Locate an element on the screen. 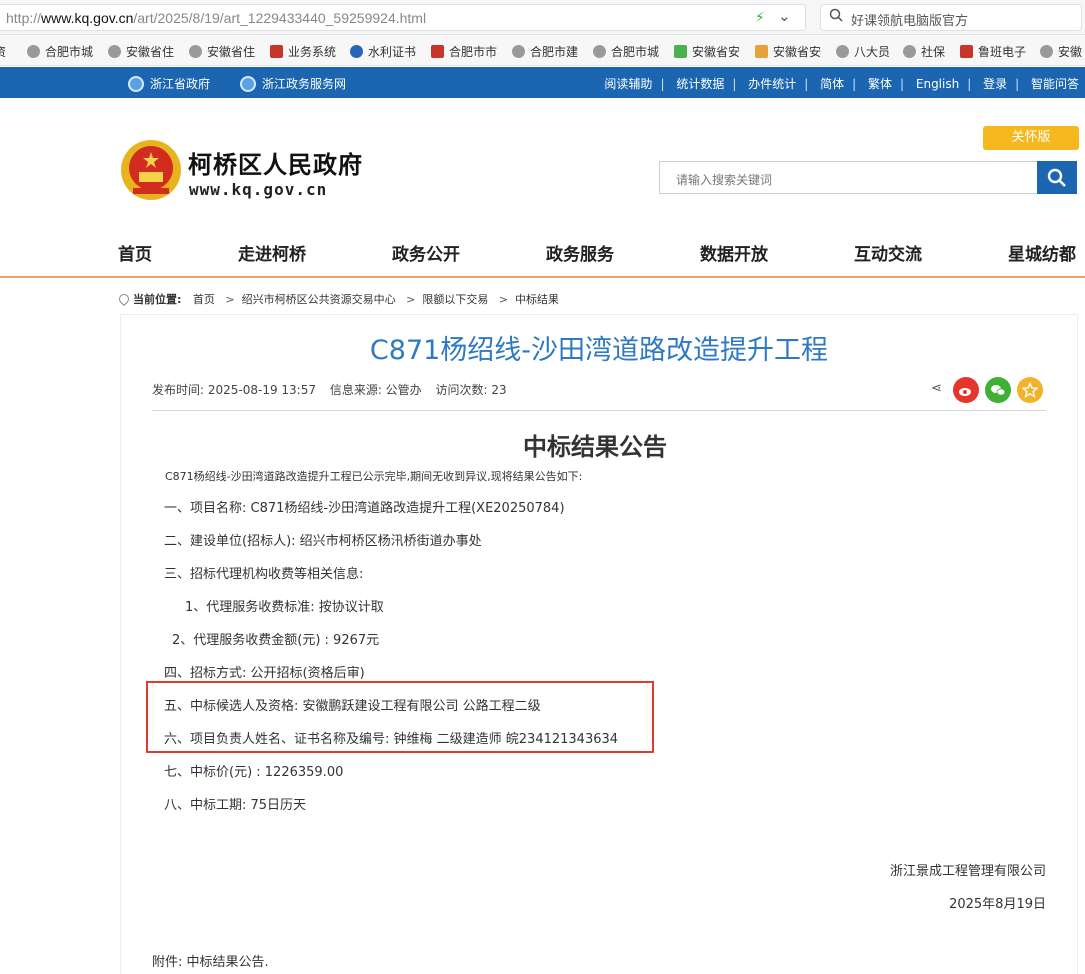  nav-open-data: 数据开放 is located at coordinates (734, 252).